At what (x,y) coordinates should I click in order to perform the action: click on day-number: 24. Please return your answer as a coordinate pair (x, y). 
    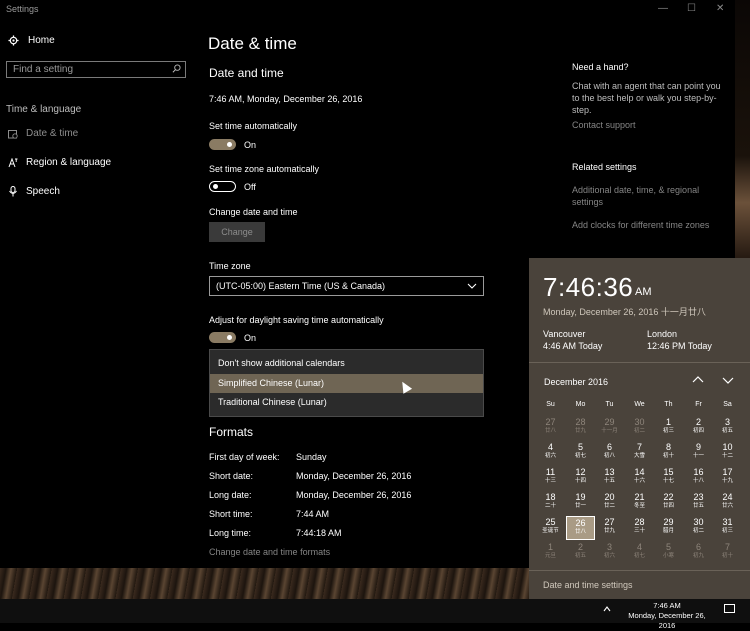
    Looking at the image, I should click on (727, 497).